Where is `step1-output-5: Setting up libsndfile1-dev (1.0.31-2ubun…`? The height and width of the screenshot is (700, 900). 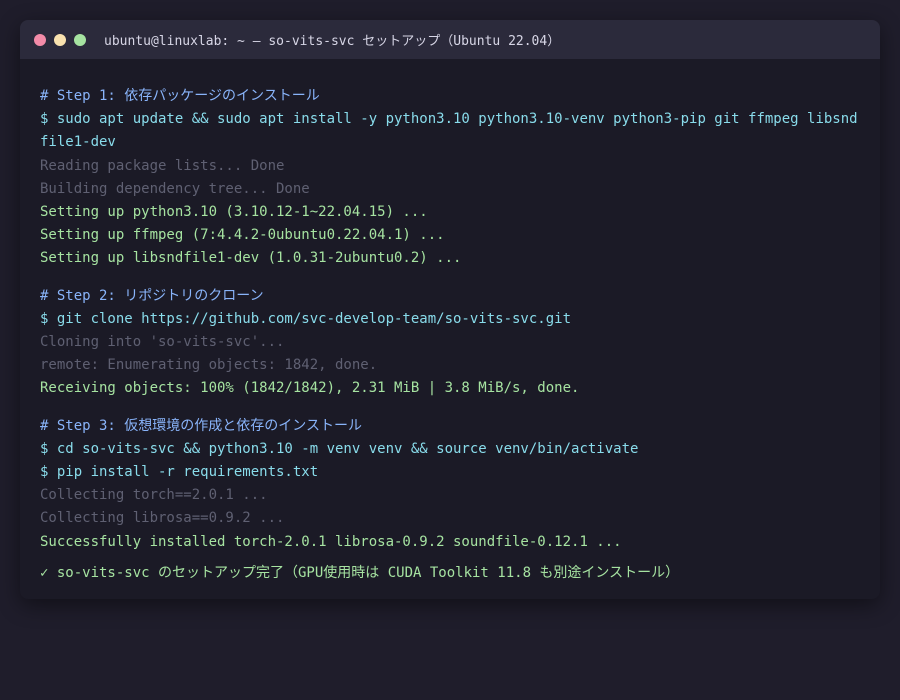
step1-output-5: Setting up libsndfile1-dev (1.0.31-2ubun… is located at coordinates (251, 258).